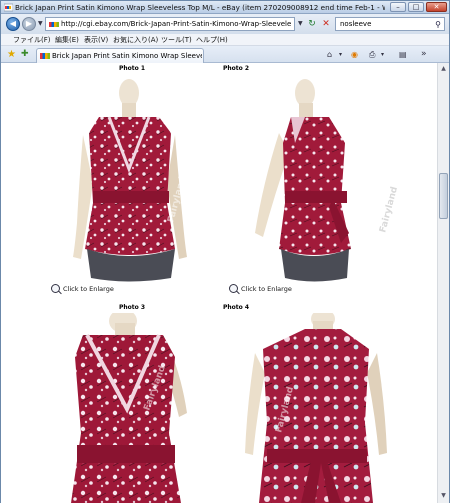 The image size is (450, 503). What do you see at coordinates (316, 408) in the screenshot?
I see `photo-4-image: Fairyland` at bounding box center [316, 408].